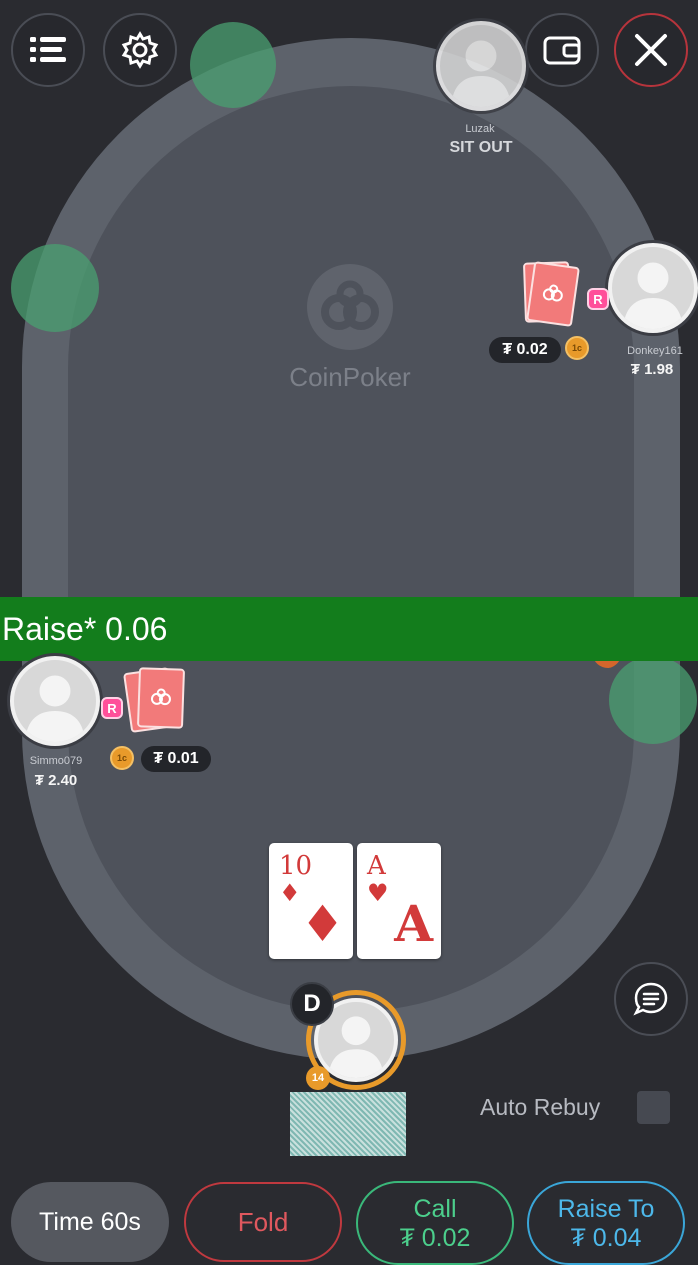 Image resolution: width=698 pixels, height=1265 pixels. I want to click on avatar-top-player, so click(481, 66).